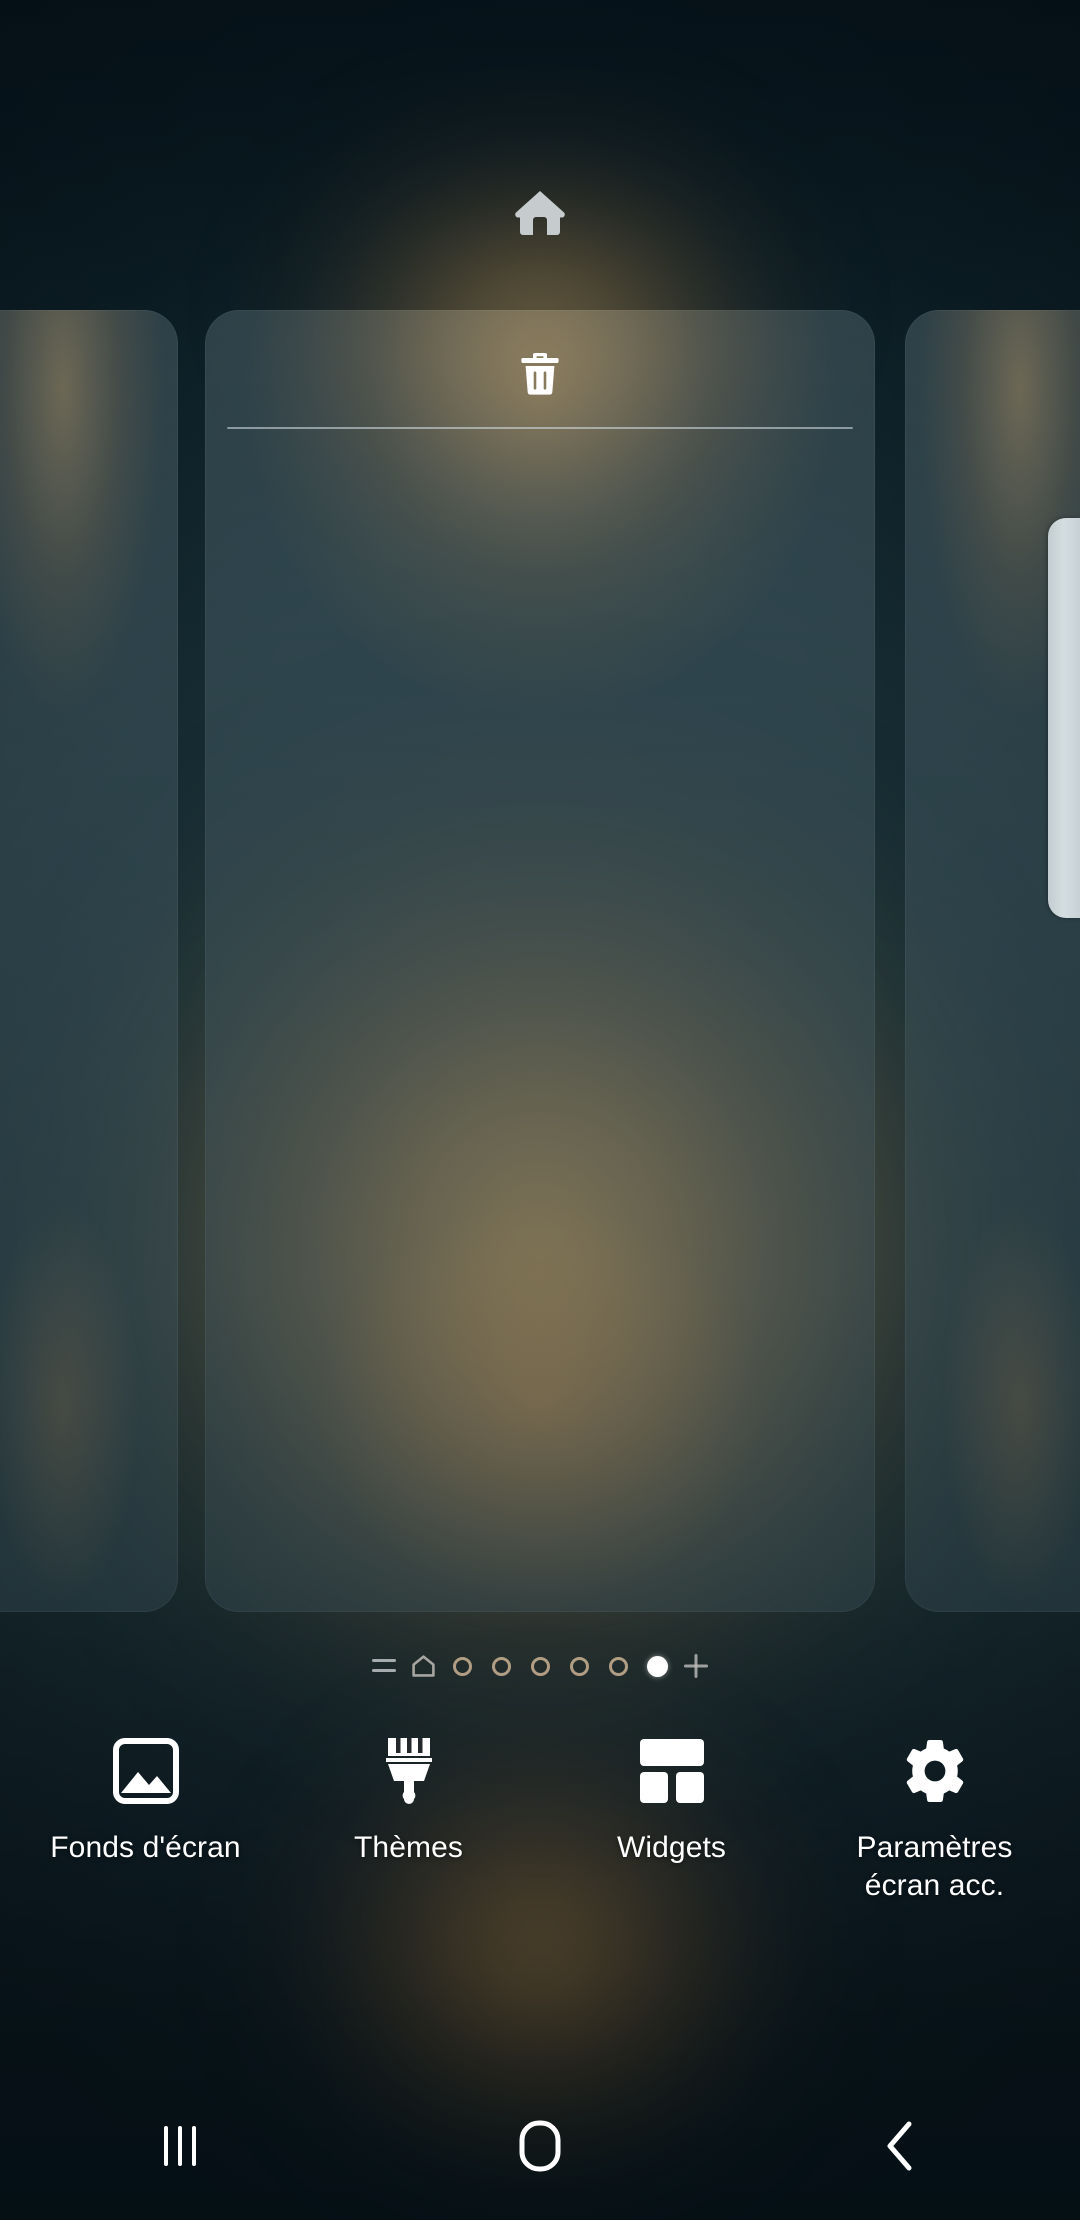 This screenshot has width=1080, height=2220. I want to click on image-icon, so click(145, 1771).